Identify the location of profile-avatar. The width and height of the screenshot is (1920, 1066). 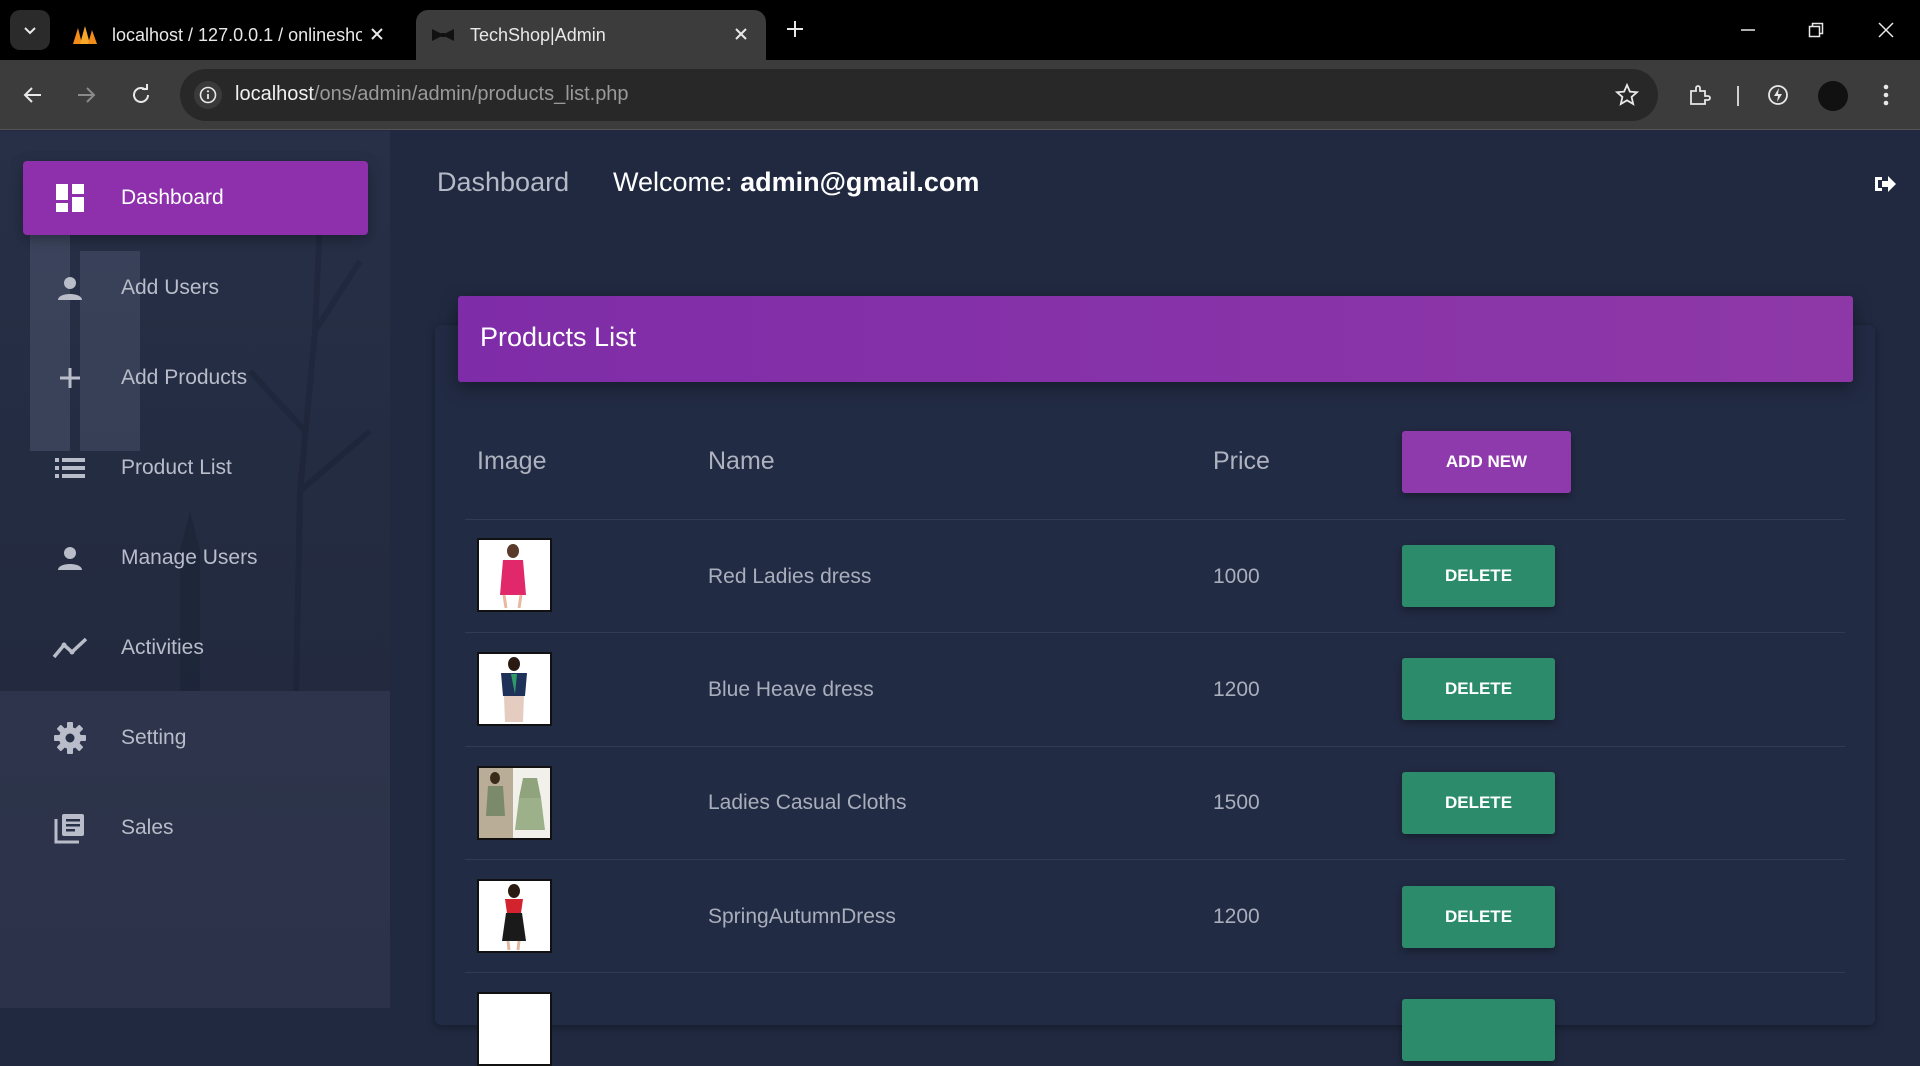
(1833, 96).